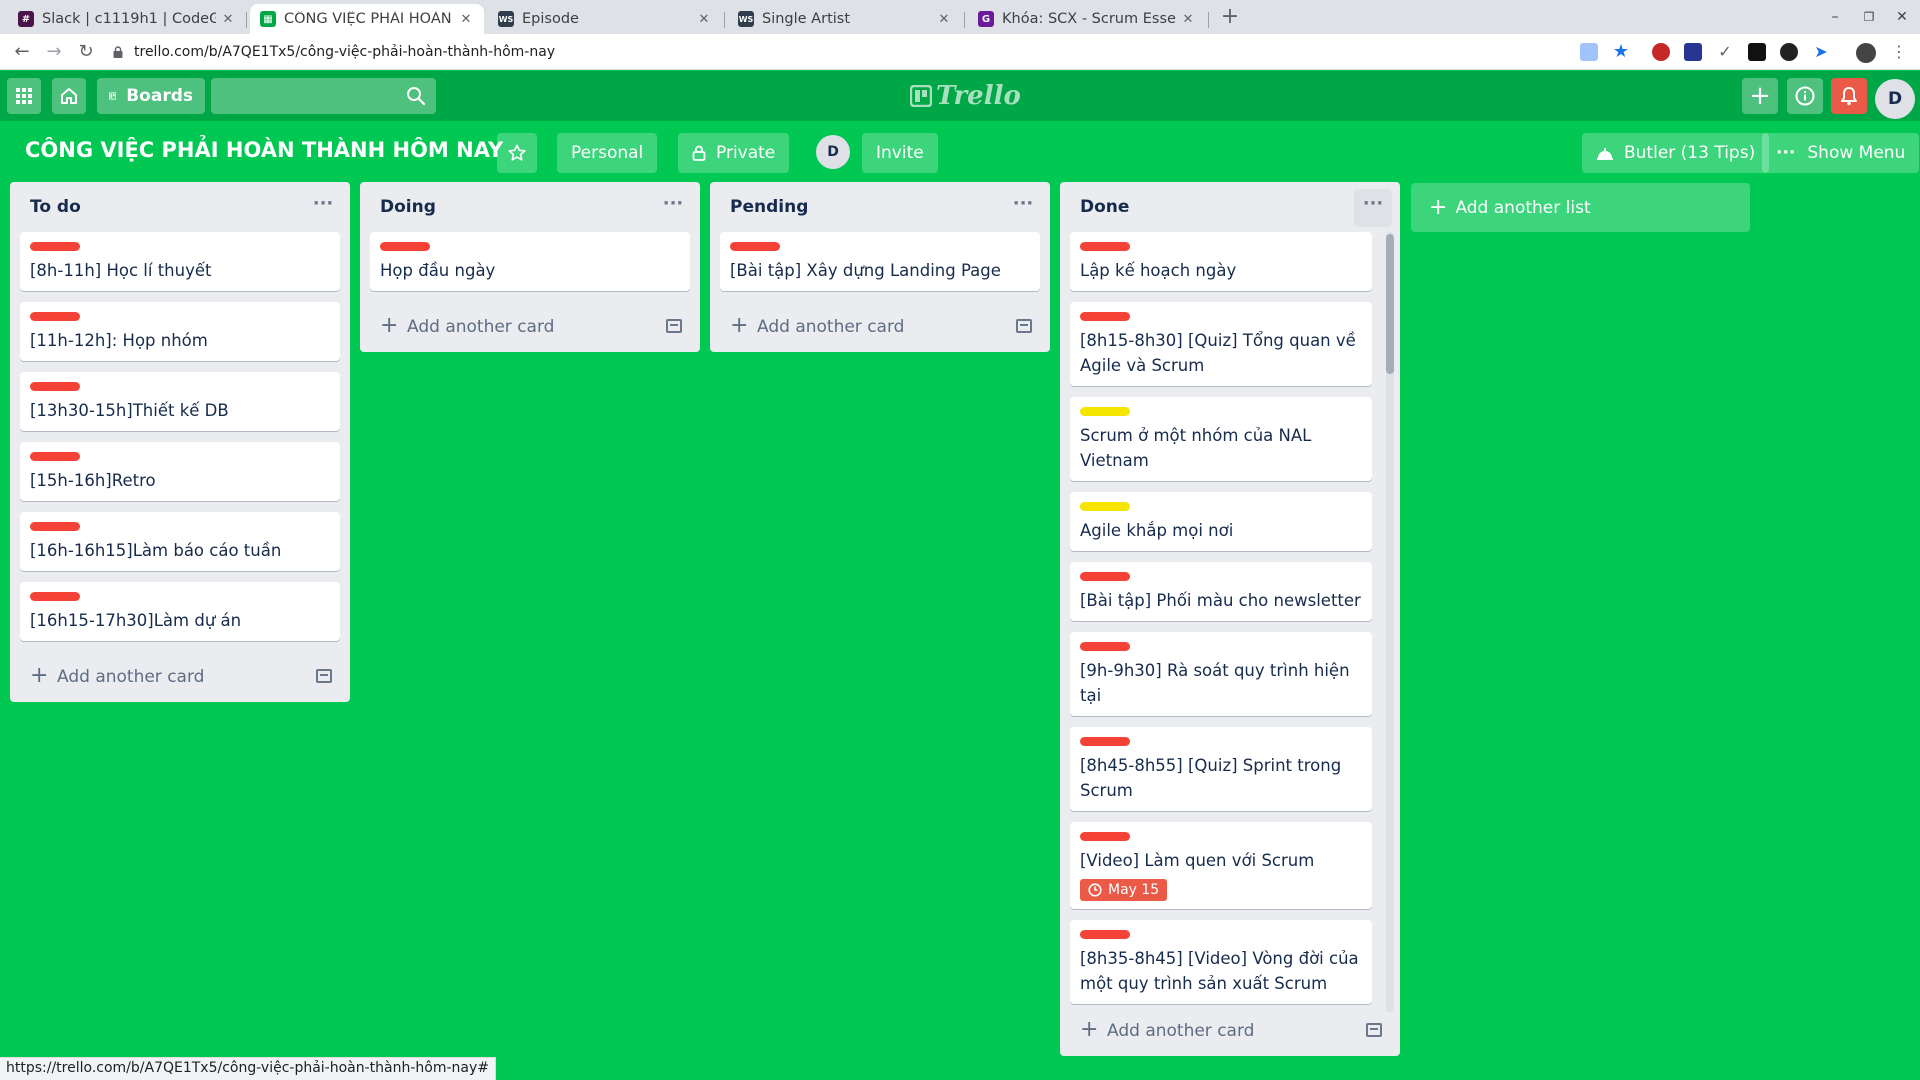 Image resolution: width=1920 pixels, height=1080 pixels. I want to click on add-list-button: + Add another list, so click(1580, 207).